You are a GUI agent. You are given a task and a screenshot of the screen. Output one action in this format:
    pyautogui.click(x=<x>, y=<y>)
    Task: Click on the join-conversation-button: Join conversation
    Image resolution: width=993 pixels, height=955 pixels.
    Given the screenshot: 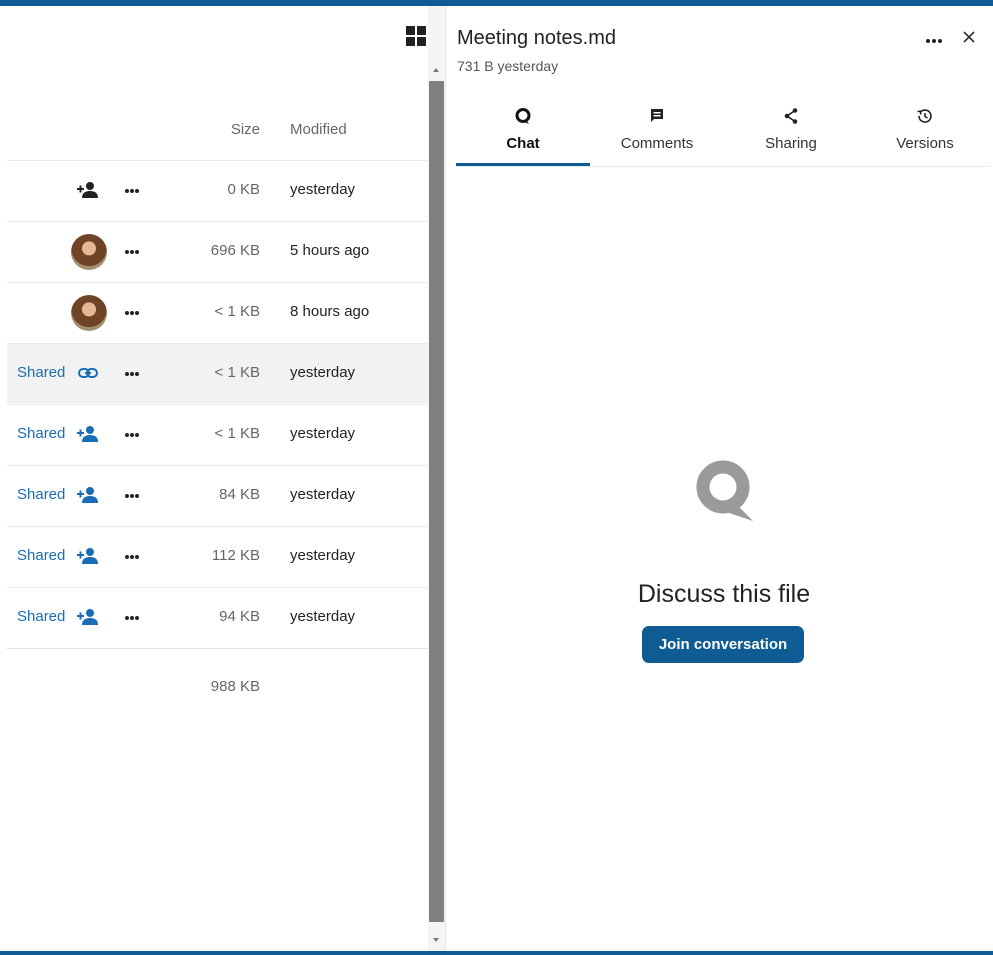 What is the action you would take?
    pyautogui.click(x=723, y=644)
    